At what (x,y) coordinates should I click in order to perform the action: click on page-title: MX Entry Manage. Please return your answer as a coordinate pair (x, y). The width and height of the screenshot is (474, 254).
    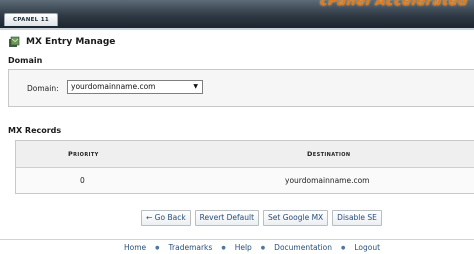
    Looking at the image, I should click on (61, 42).